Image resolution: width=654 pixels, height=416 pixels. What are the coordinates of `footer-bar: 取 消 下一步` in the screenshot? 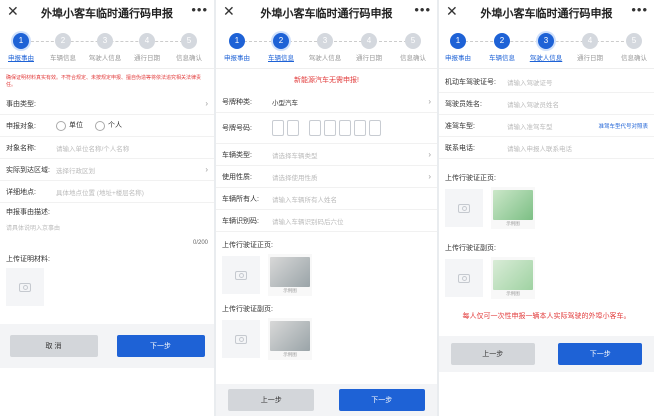 It's located at (107, 346).